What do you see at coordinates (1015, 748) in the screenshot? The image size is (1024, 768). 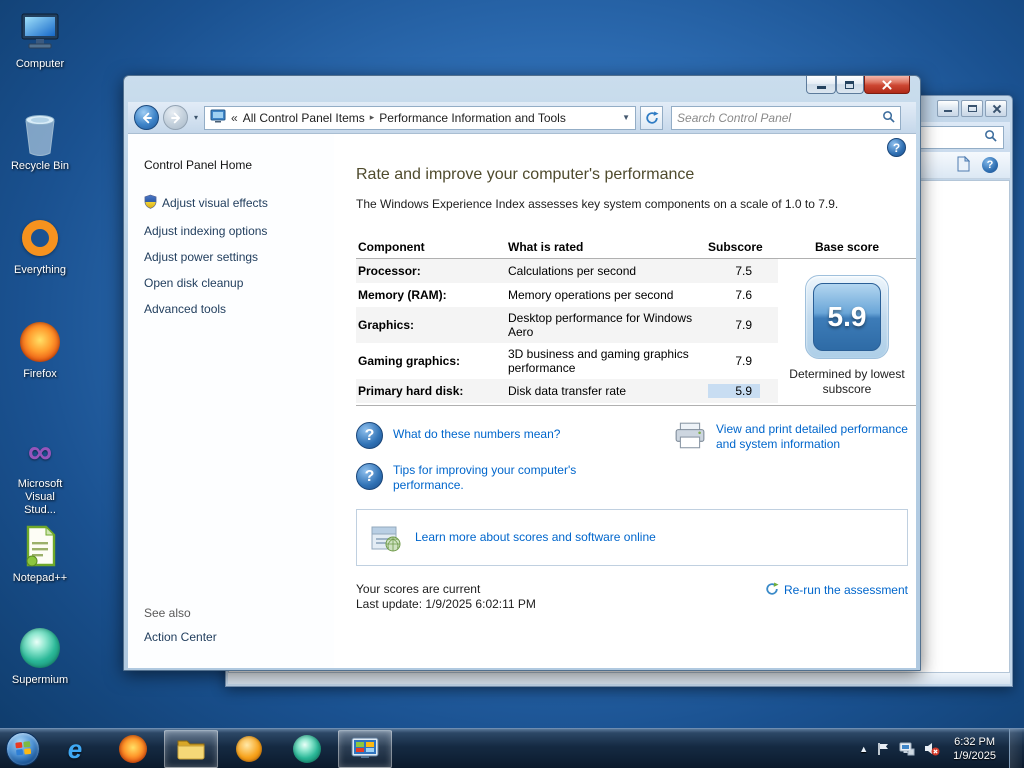 I see `show-desktop-button` at bounding box center [1015, 748].